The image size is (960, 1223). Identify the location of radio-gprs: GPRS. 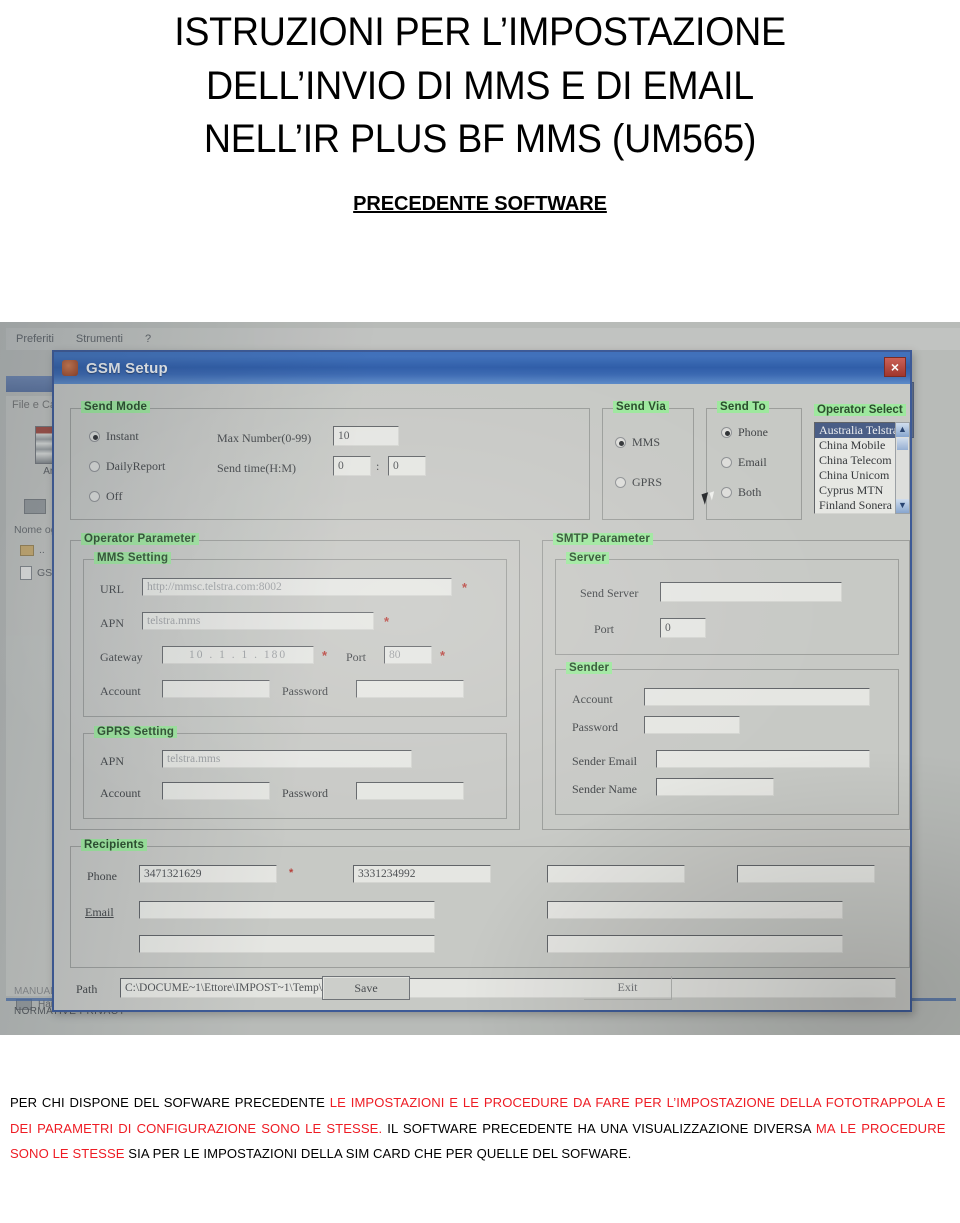
(638, 482).